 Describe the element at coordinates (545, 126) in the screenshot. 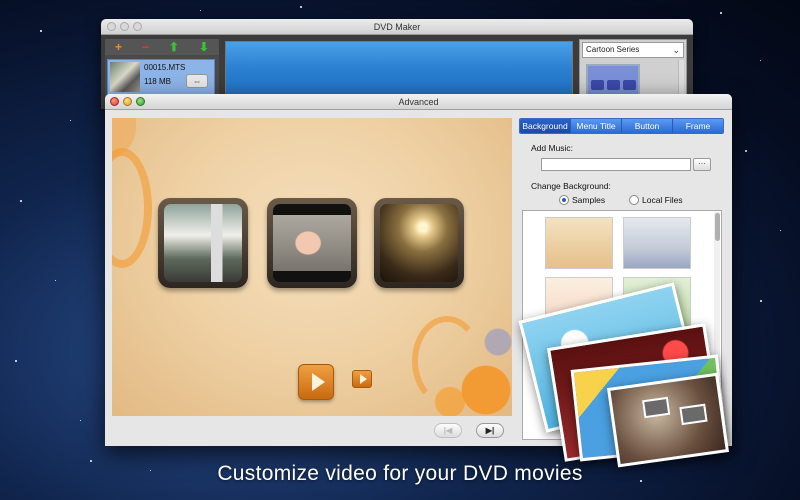

I see `tab-background: Background` at that location.